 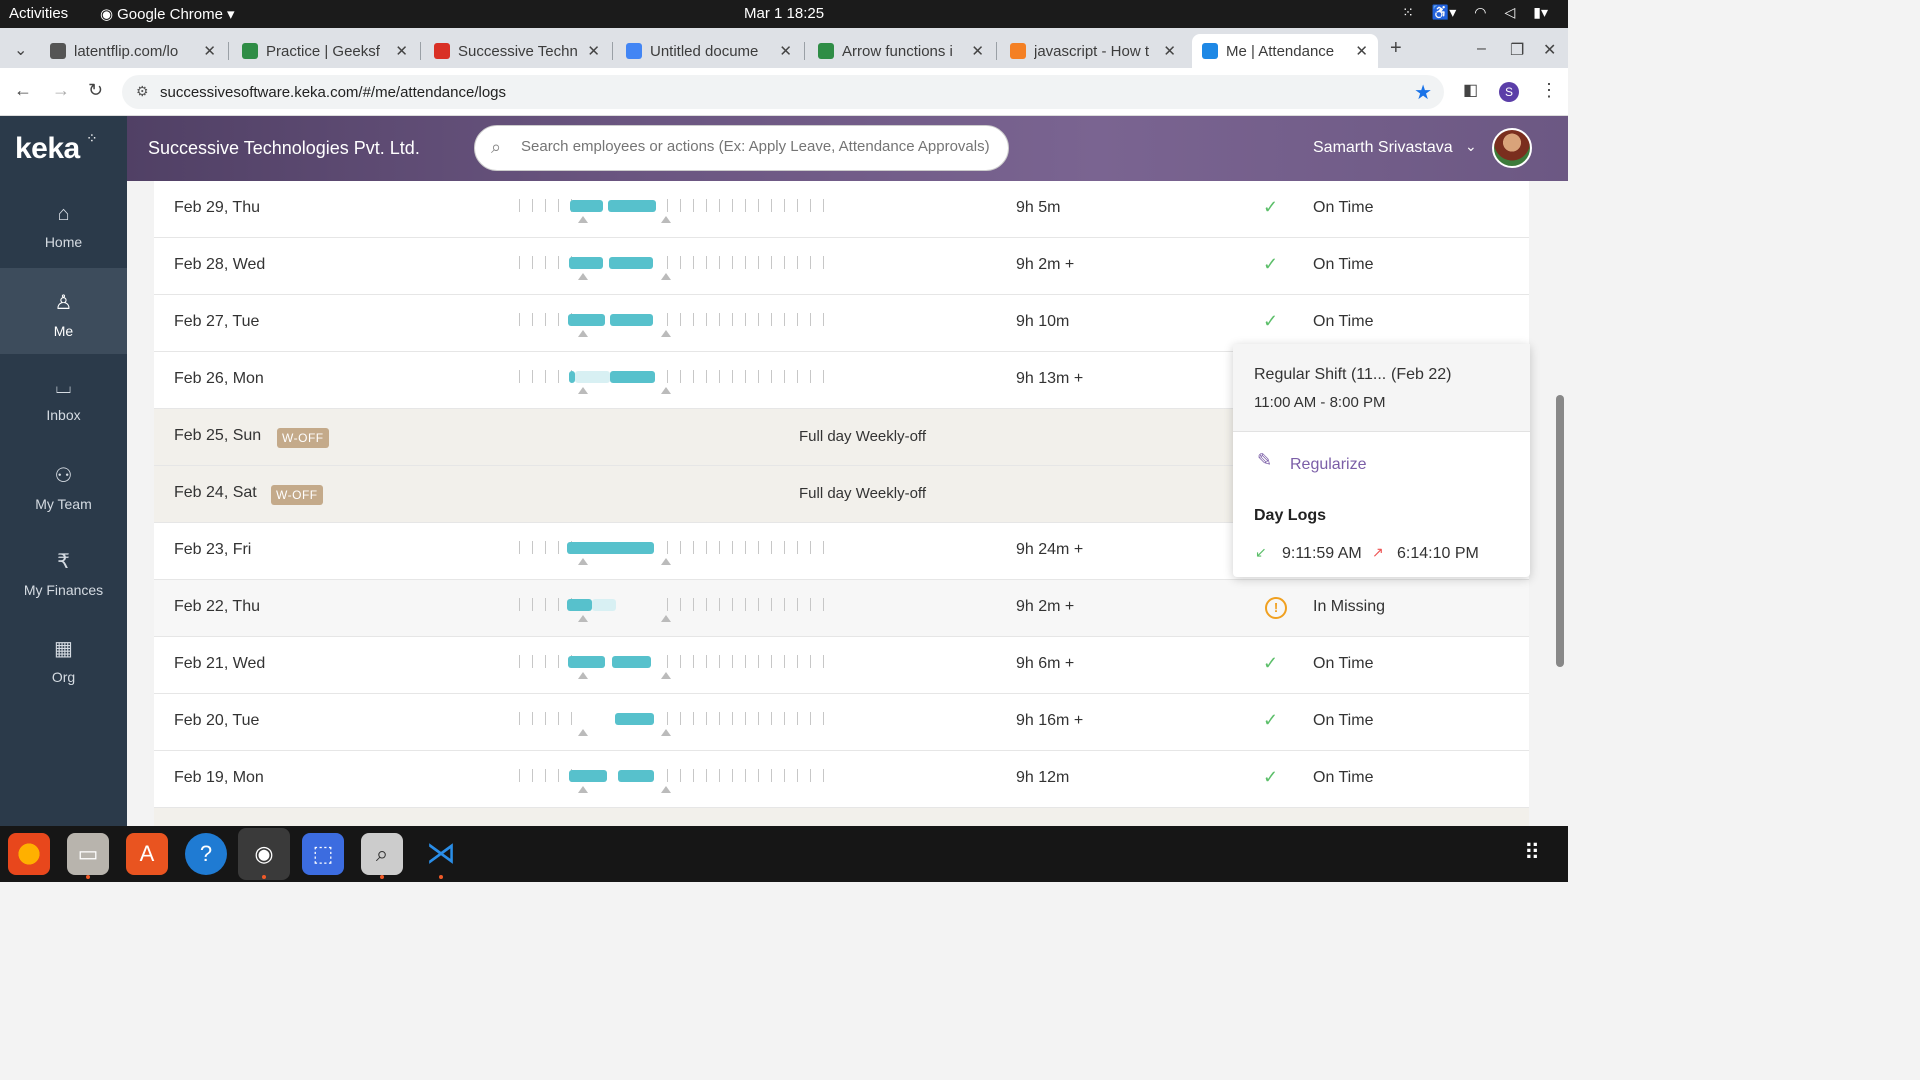 What do you see at coordinates (1423, 92) in the screenshot?
I see `bookmark-star-icon: ★` at bounding box center [1423, 92].